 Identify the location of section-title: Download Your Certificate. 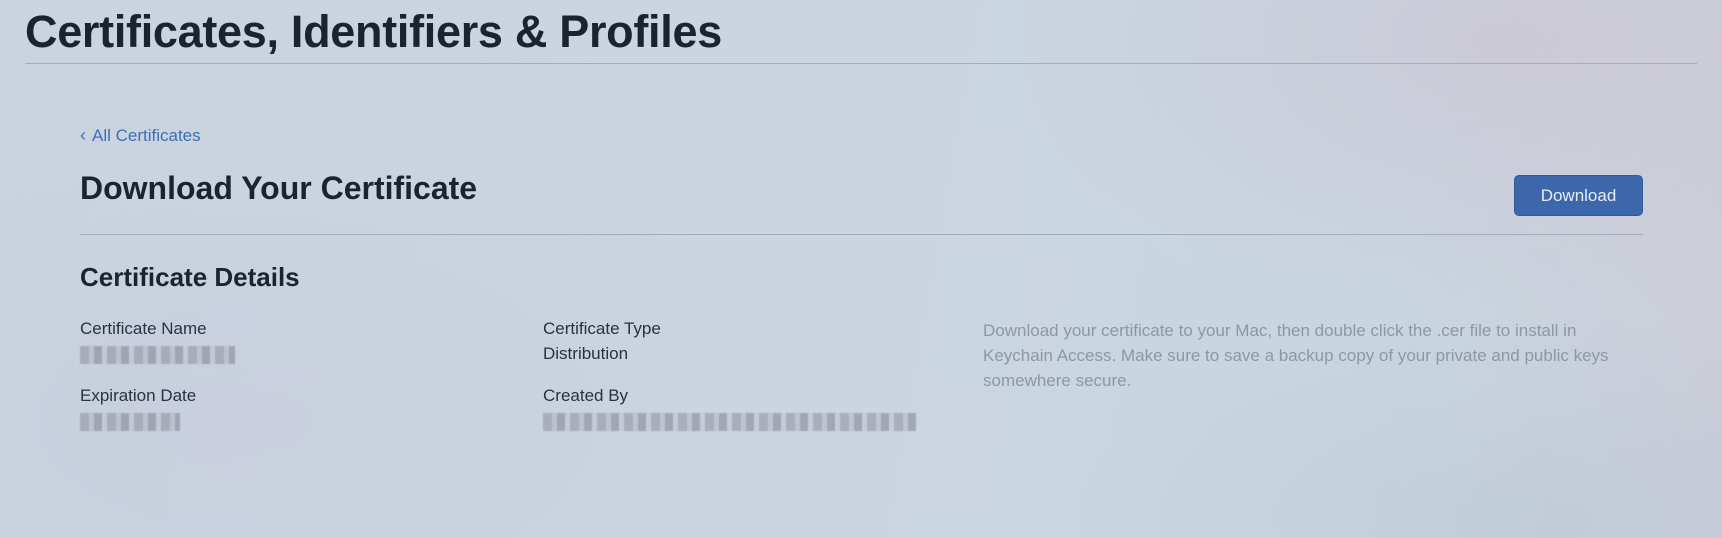
(279, 188).